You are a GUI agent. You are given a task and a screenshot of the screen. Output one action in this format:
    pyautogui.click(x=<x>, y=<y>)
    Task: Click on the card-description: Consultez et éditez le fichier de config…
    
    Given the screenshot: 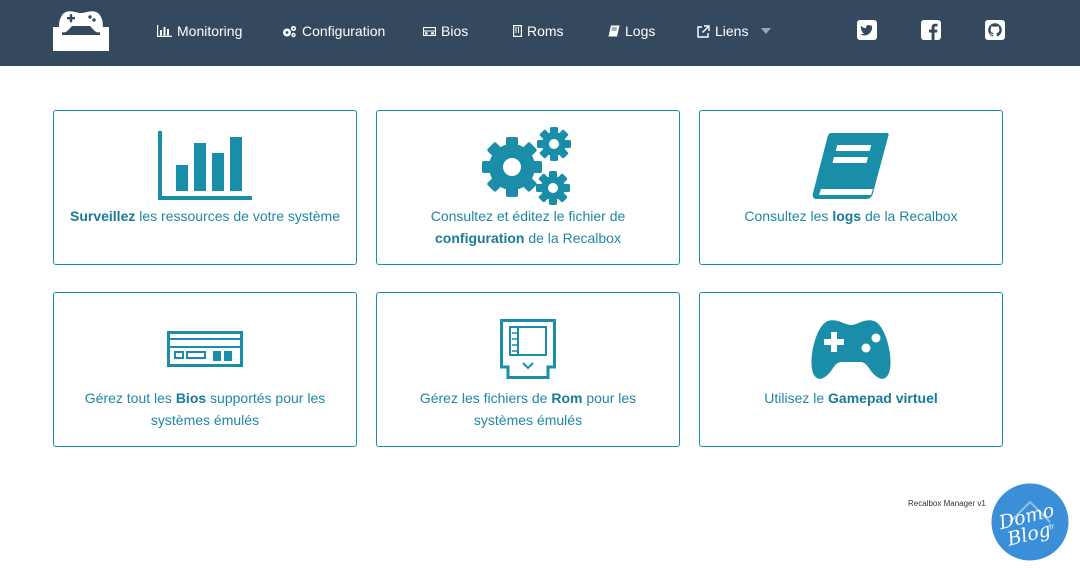 What is the action you would take?
    pyautogui.click(x=528, y=227)
    